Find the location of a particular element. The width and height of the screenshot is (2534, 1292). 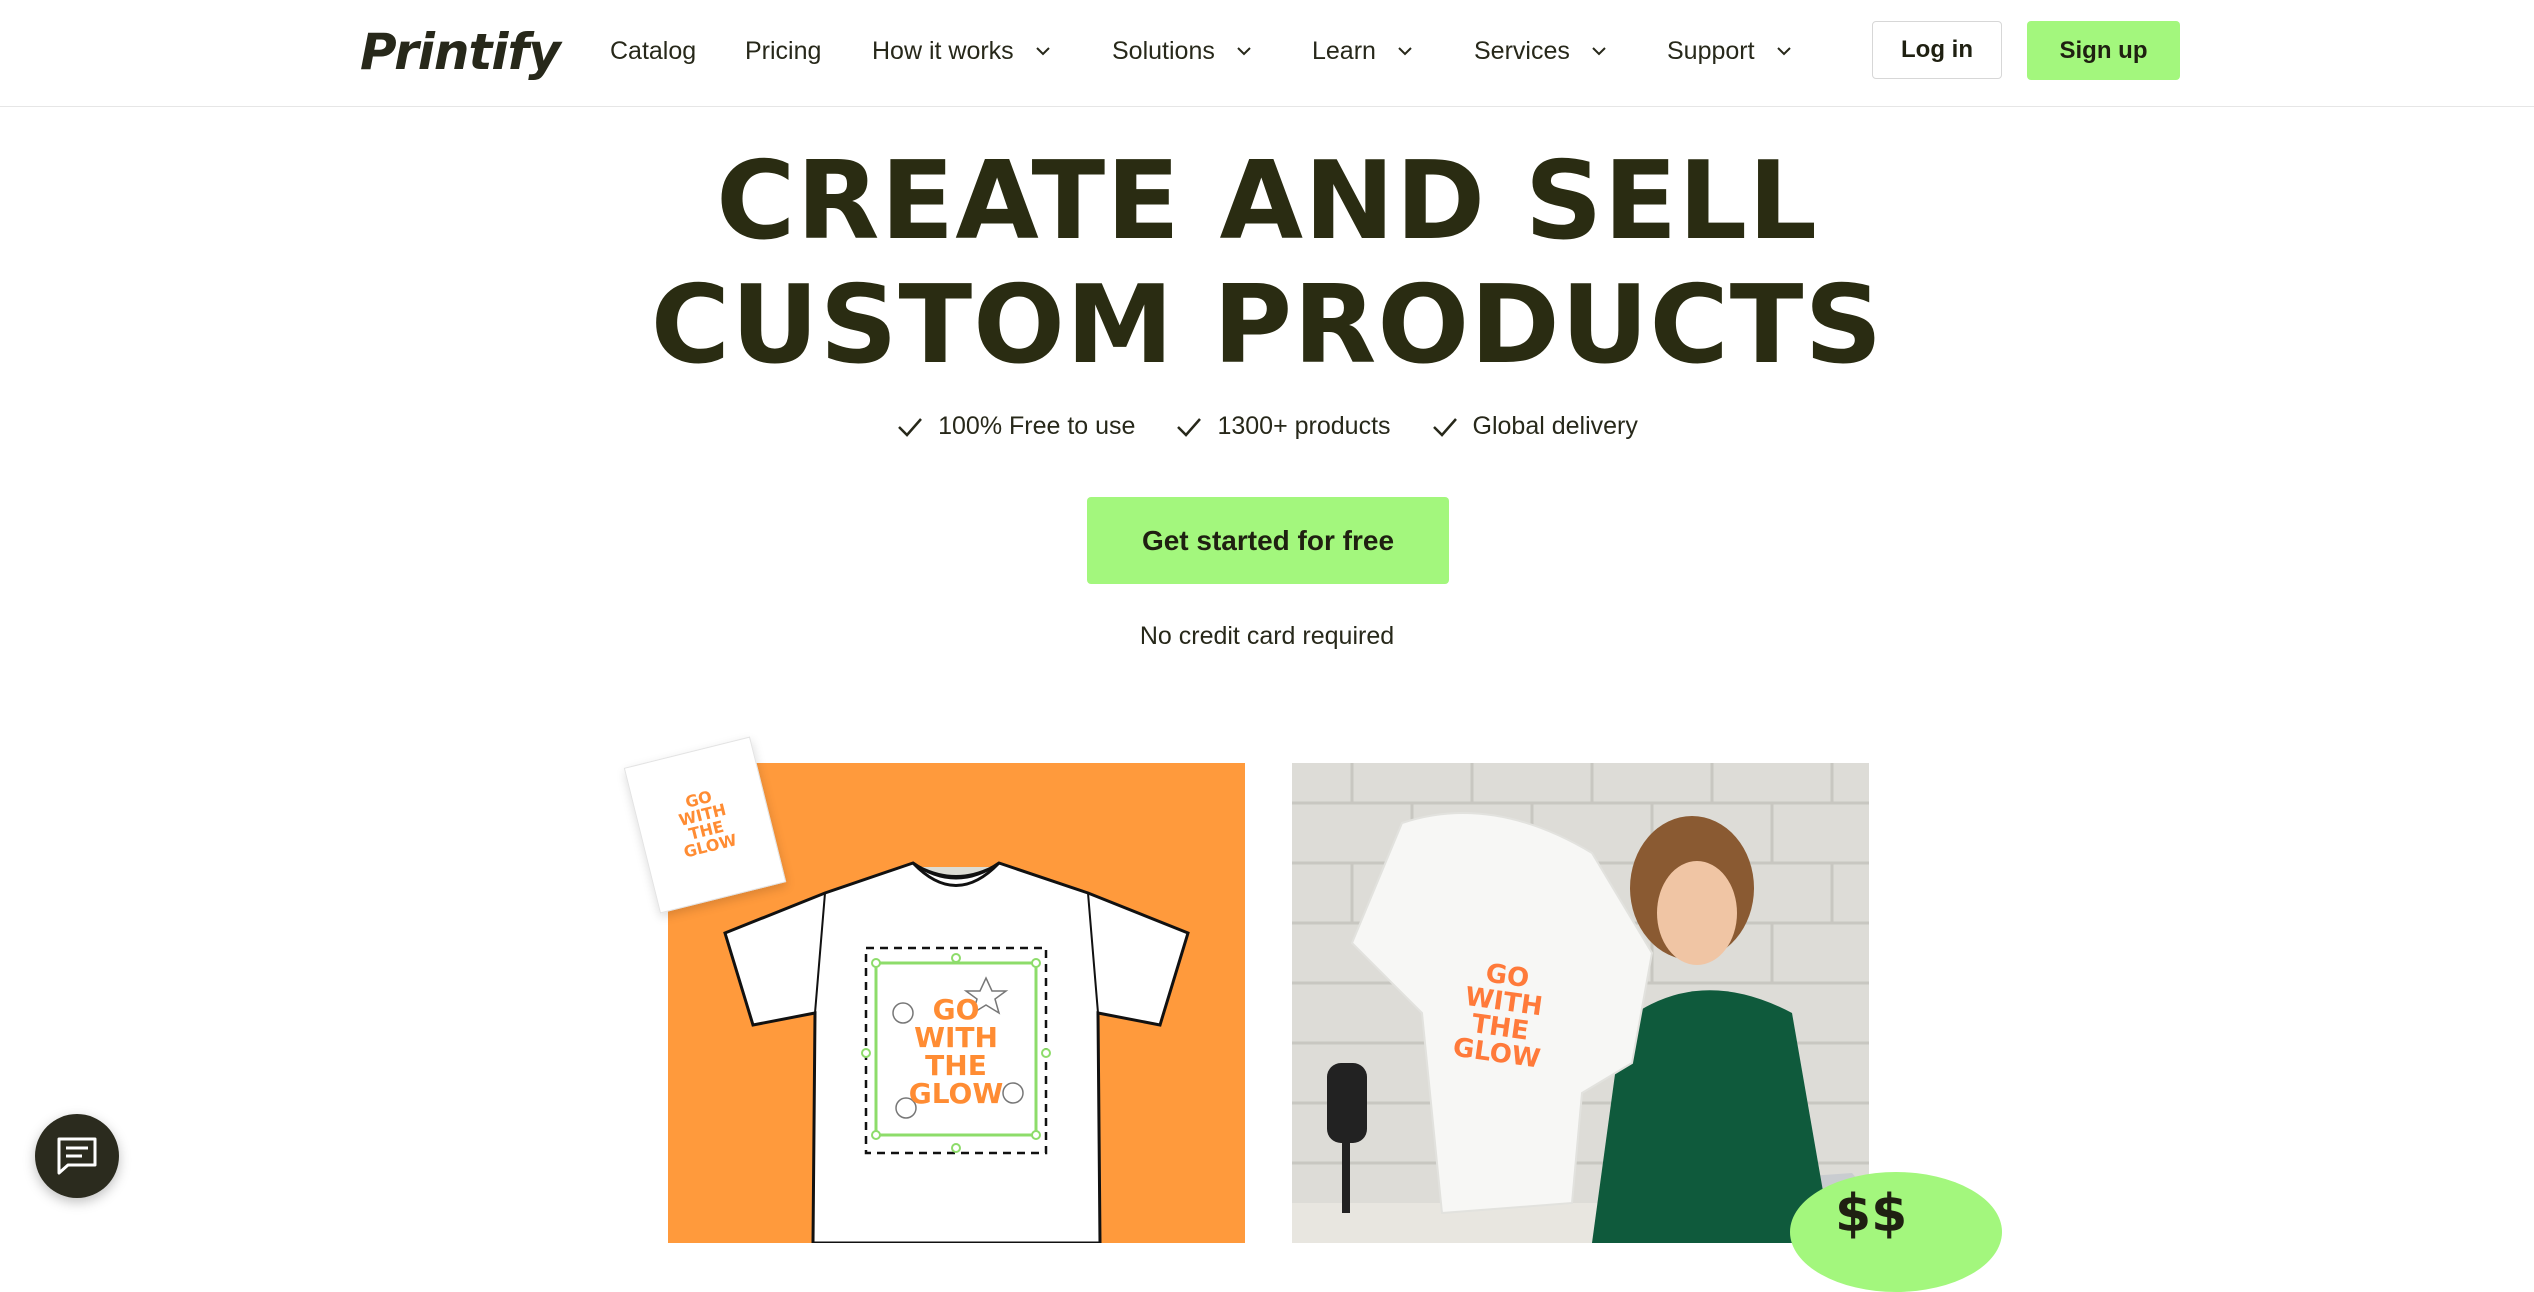

hero-title-line-2: CUSTOM PRODUCTS is located at coordinates (1267, 325).